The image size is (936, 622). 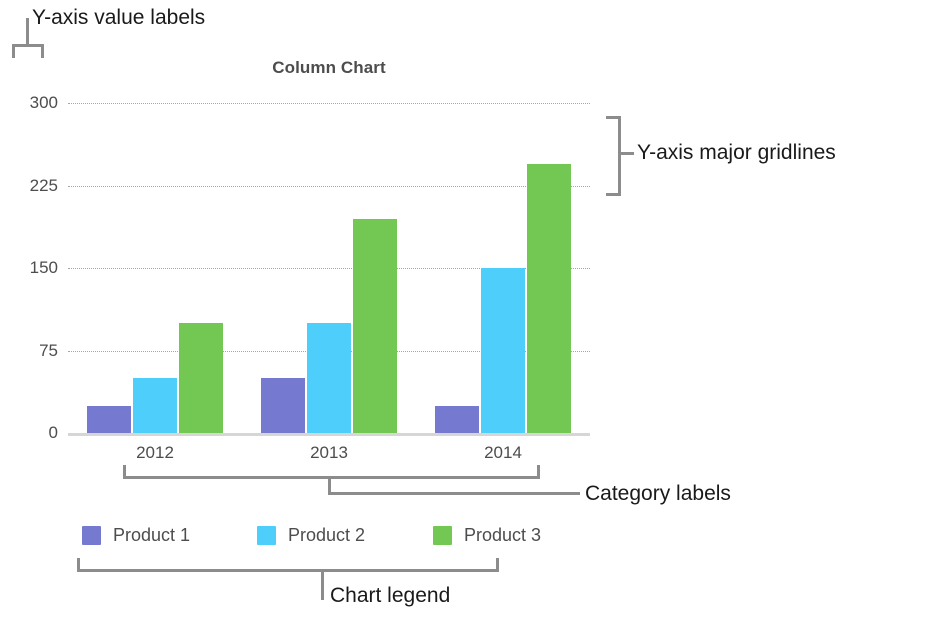 I want to click on bar-product-3-2013, so click(x=375, y=325).